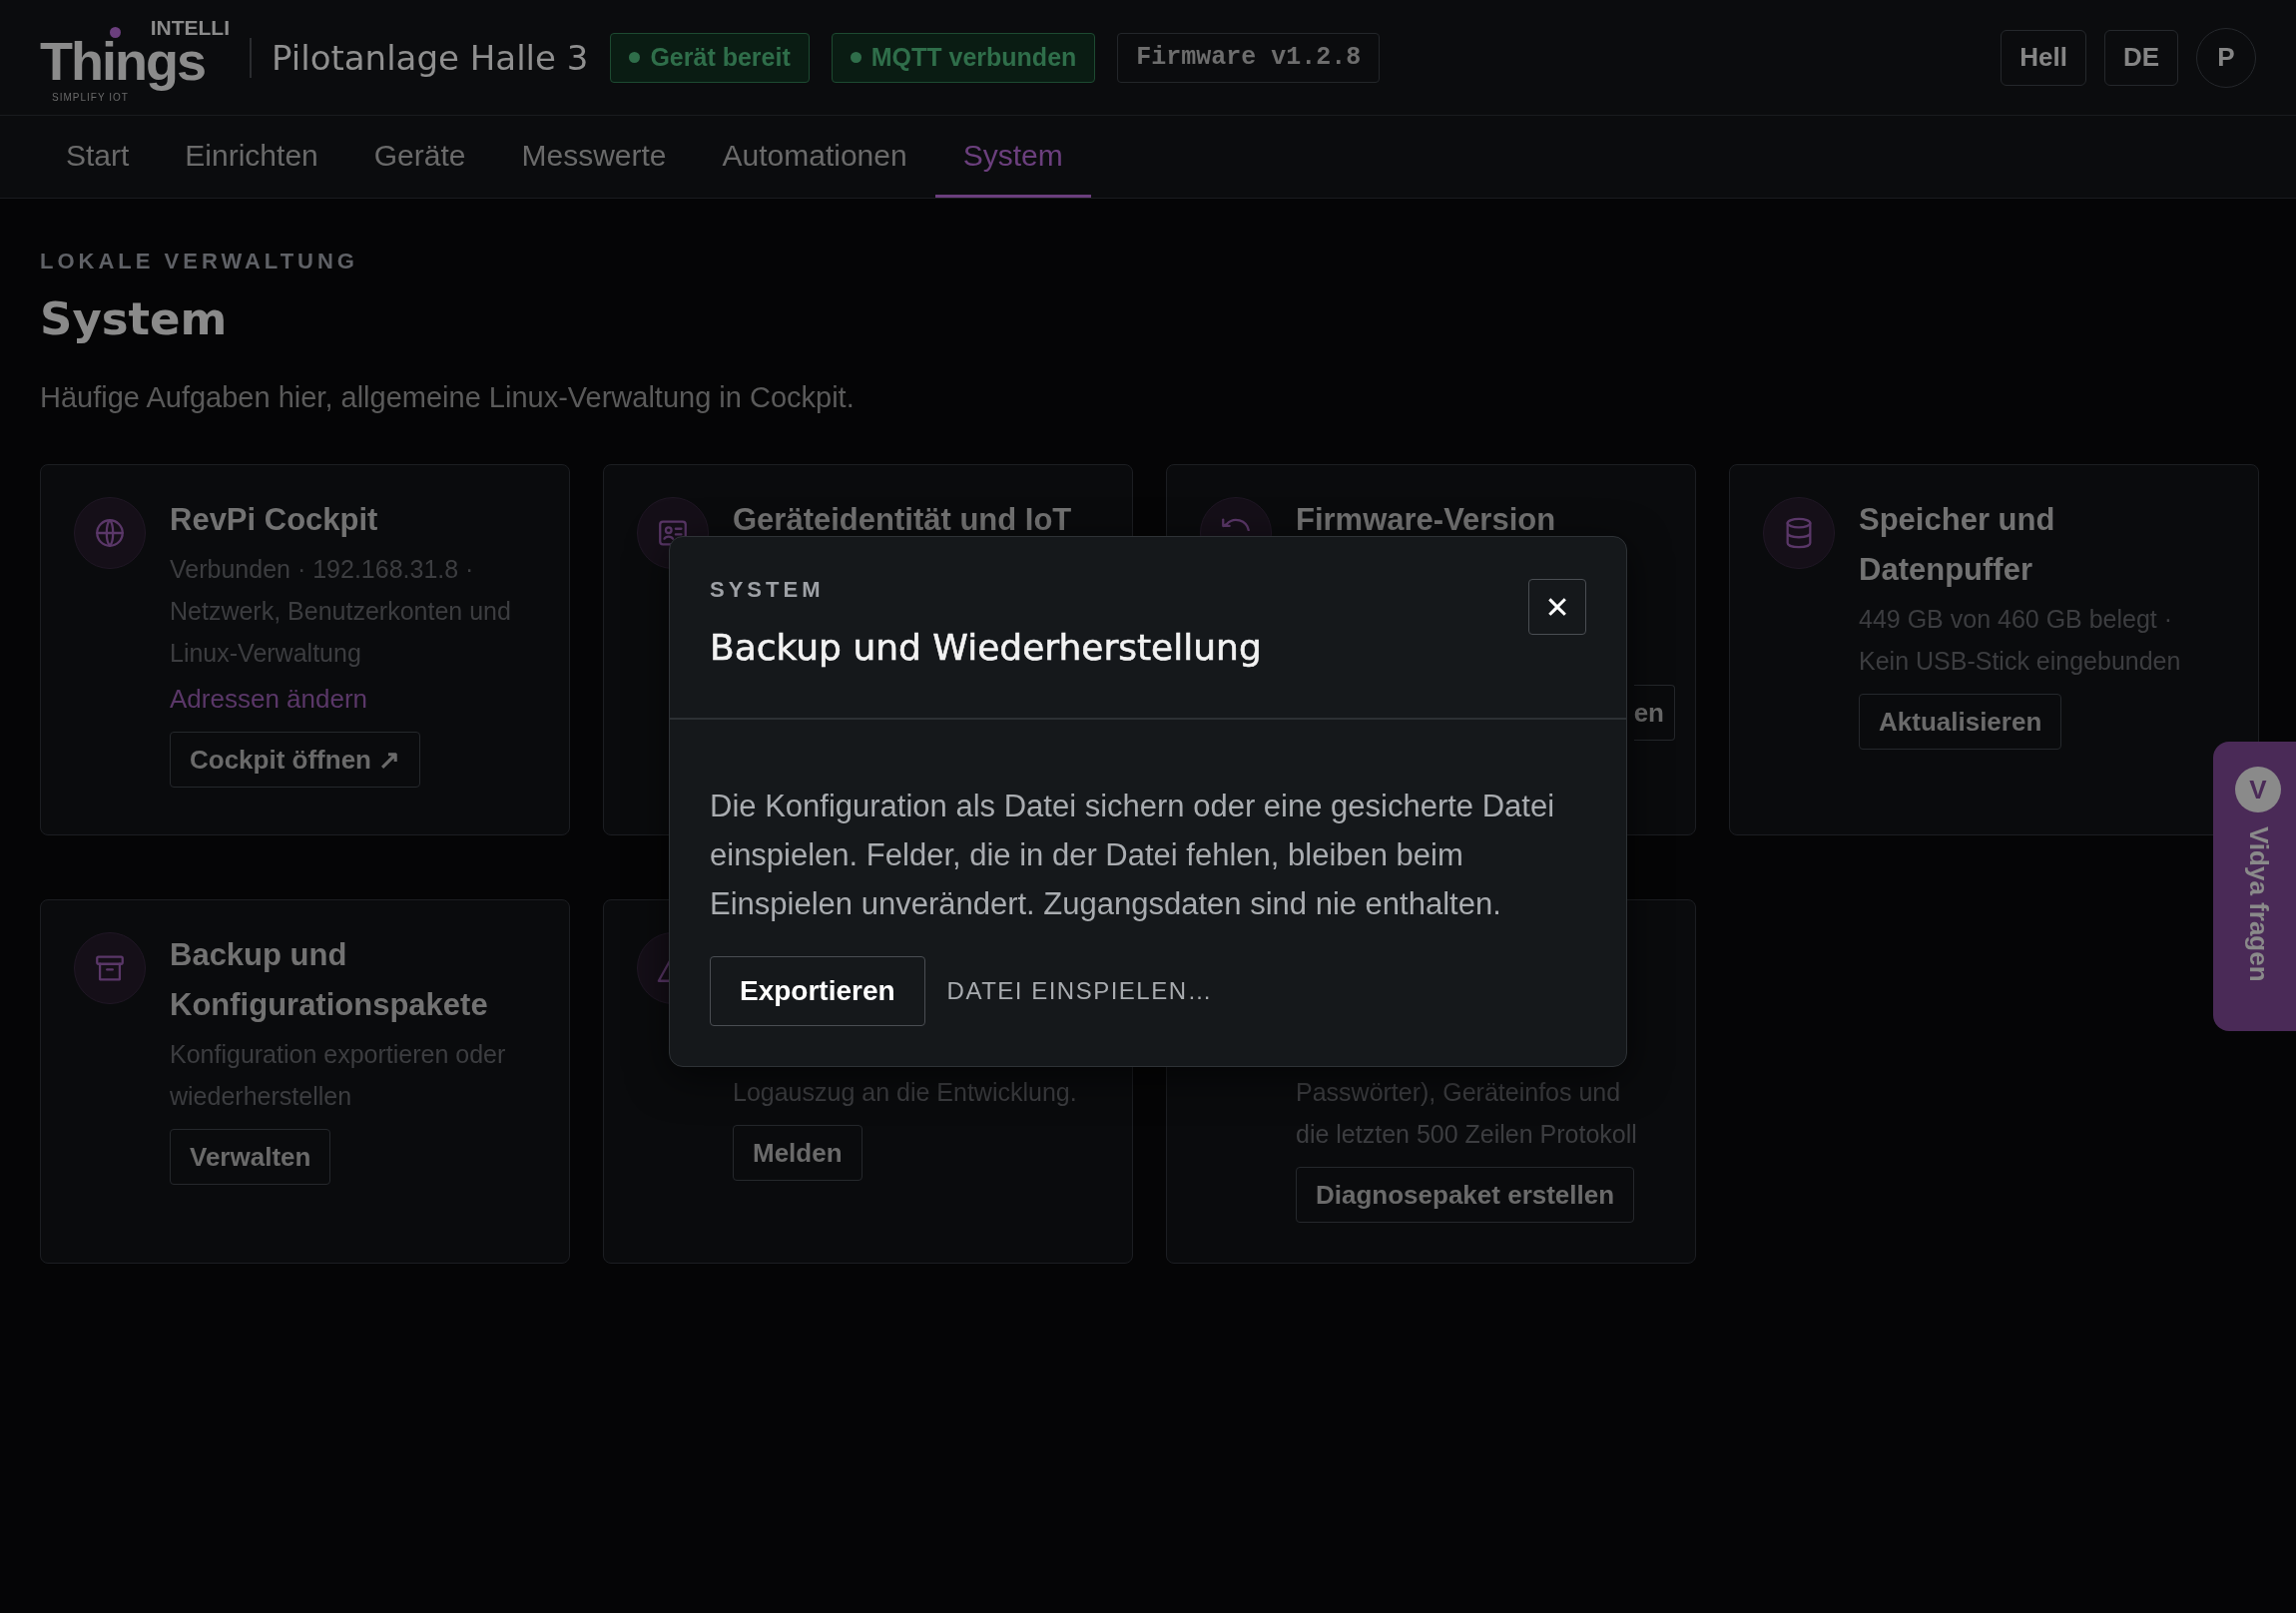  What do you see at coordinates (200, 261) in the screenshot?
I see `section-label: LOKALE VERWALTUNG` at bounding box center [200, 261].